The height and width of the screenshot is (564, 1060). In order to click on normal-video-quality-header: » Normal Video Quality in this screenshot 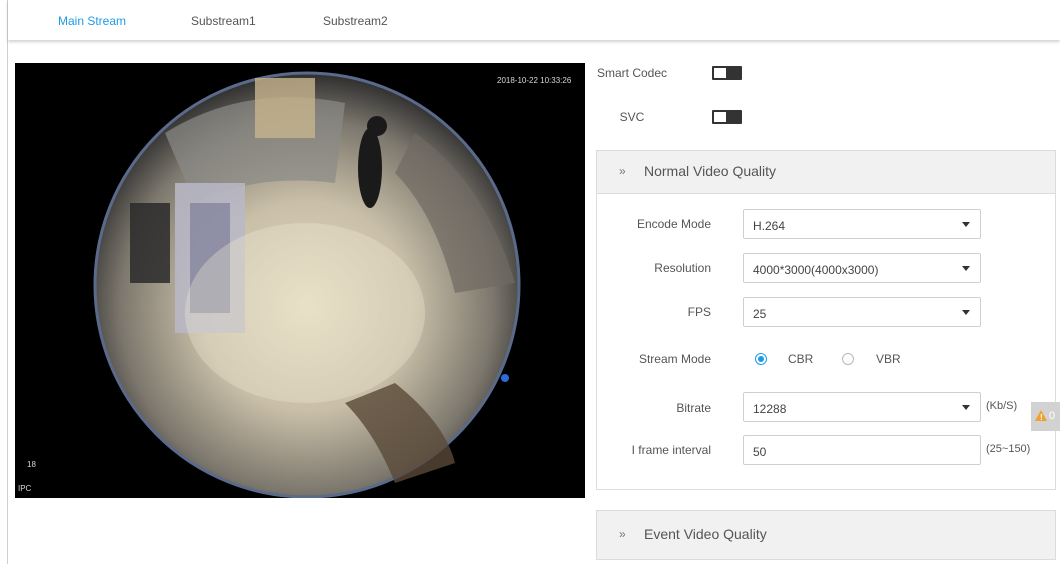, I will do `click(826, 172)`.